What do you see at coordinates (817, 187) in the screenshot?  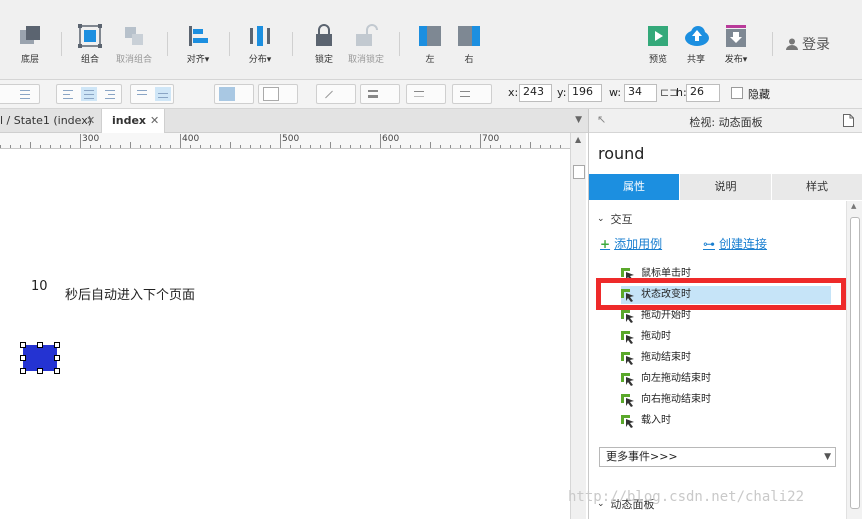 I see `tab-style: 样式` at bounding box center [817, 187].